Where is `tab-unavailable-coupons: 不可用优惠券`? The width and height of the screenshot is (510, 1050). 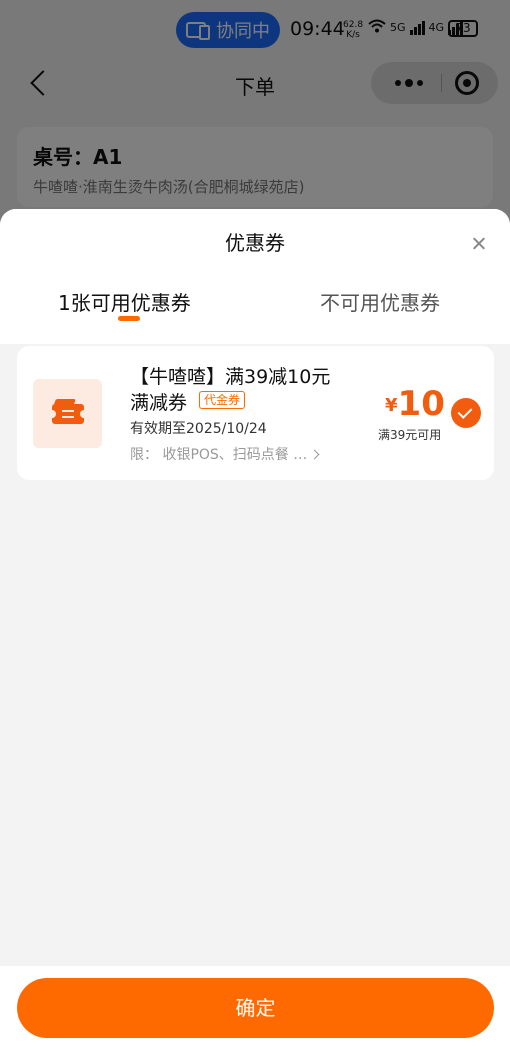
tab-unavailable-coupons: 不可用优惠券 is located at coordinates (380, 301).